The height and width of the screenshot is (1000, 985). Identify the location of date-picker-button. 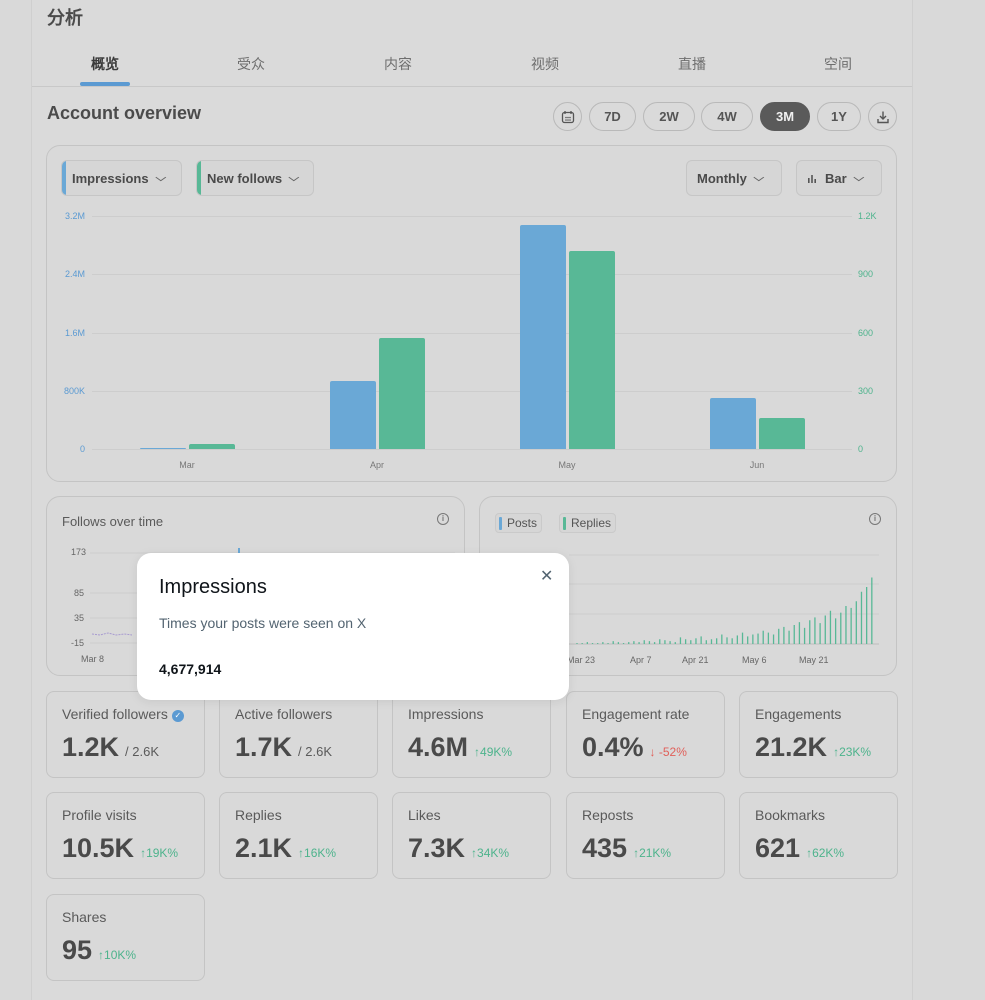
(567, 116).